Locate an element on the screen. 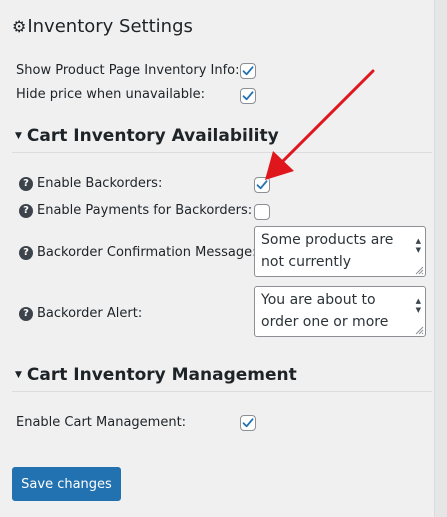  inventory-settings-heading: ⚙ Inventory Settings is located at coordinates (102, 26).